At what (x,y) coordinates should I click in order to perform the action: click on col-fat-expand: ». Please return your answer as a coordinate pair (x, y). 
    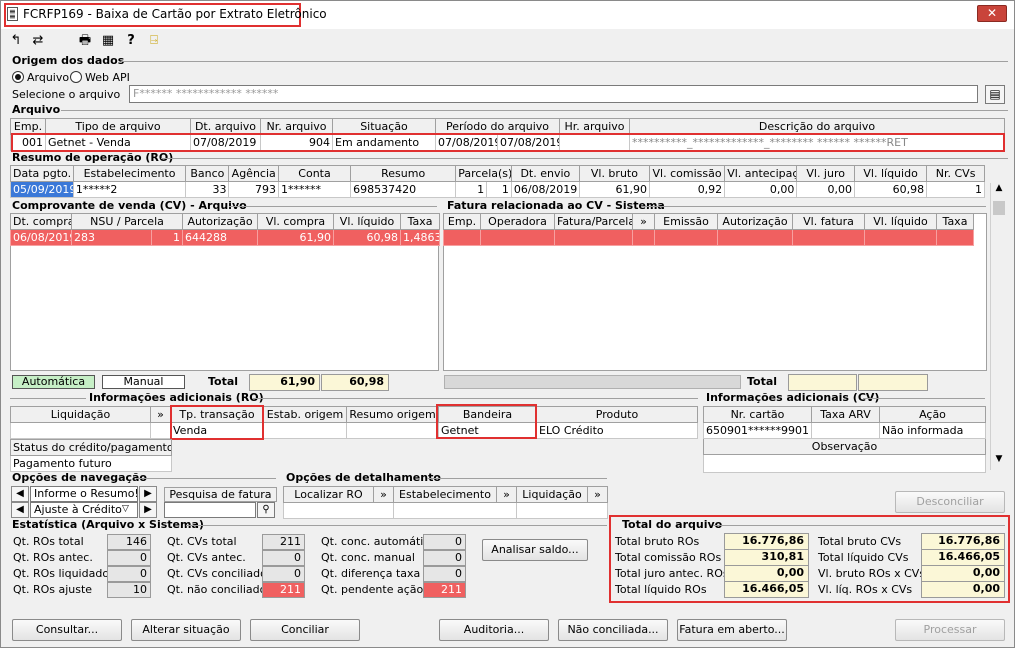
    Looking at the image, I should click on (643, 221).